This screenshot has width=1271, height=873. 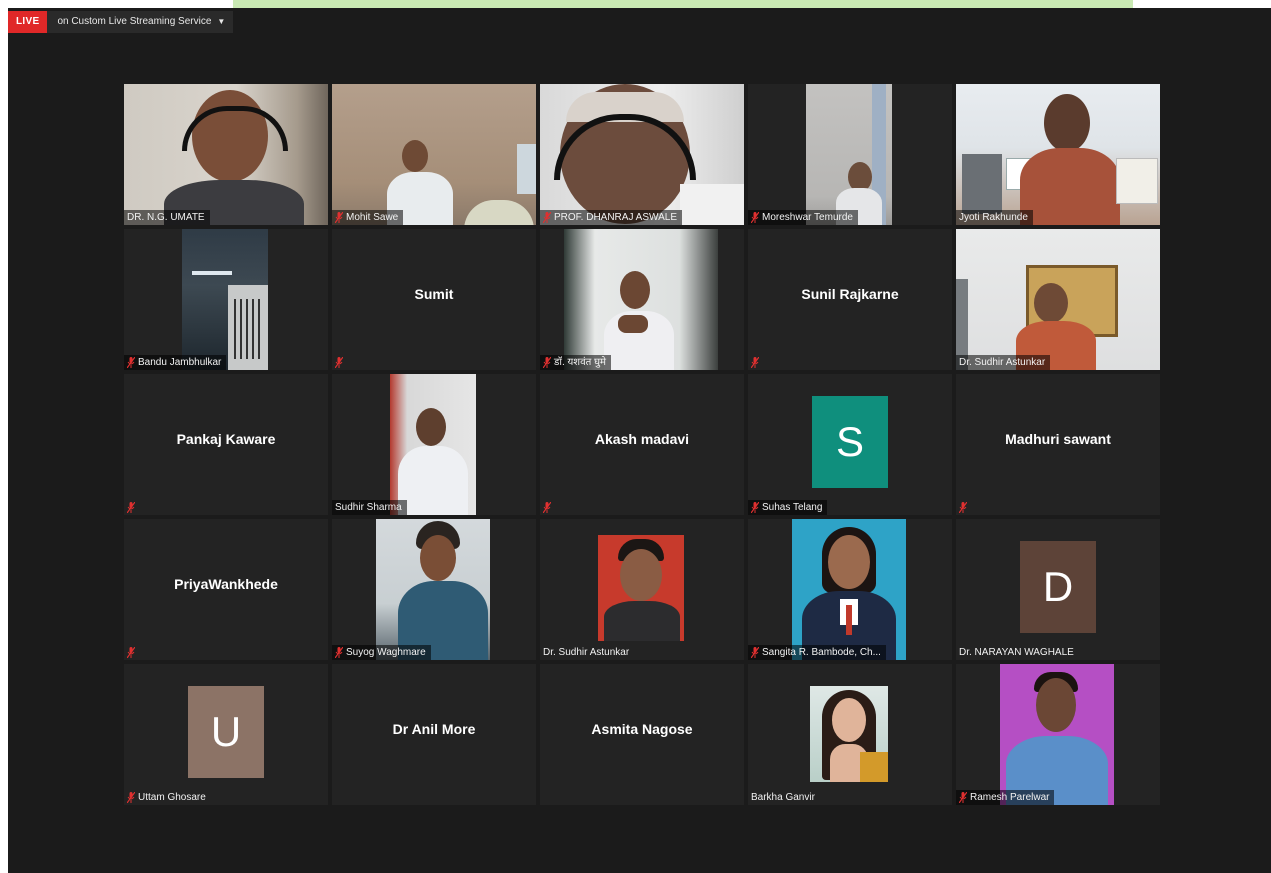 I want to click on participant-tile: PriyaWankhede, so click(x=226, y=589).